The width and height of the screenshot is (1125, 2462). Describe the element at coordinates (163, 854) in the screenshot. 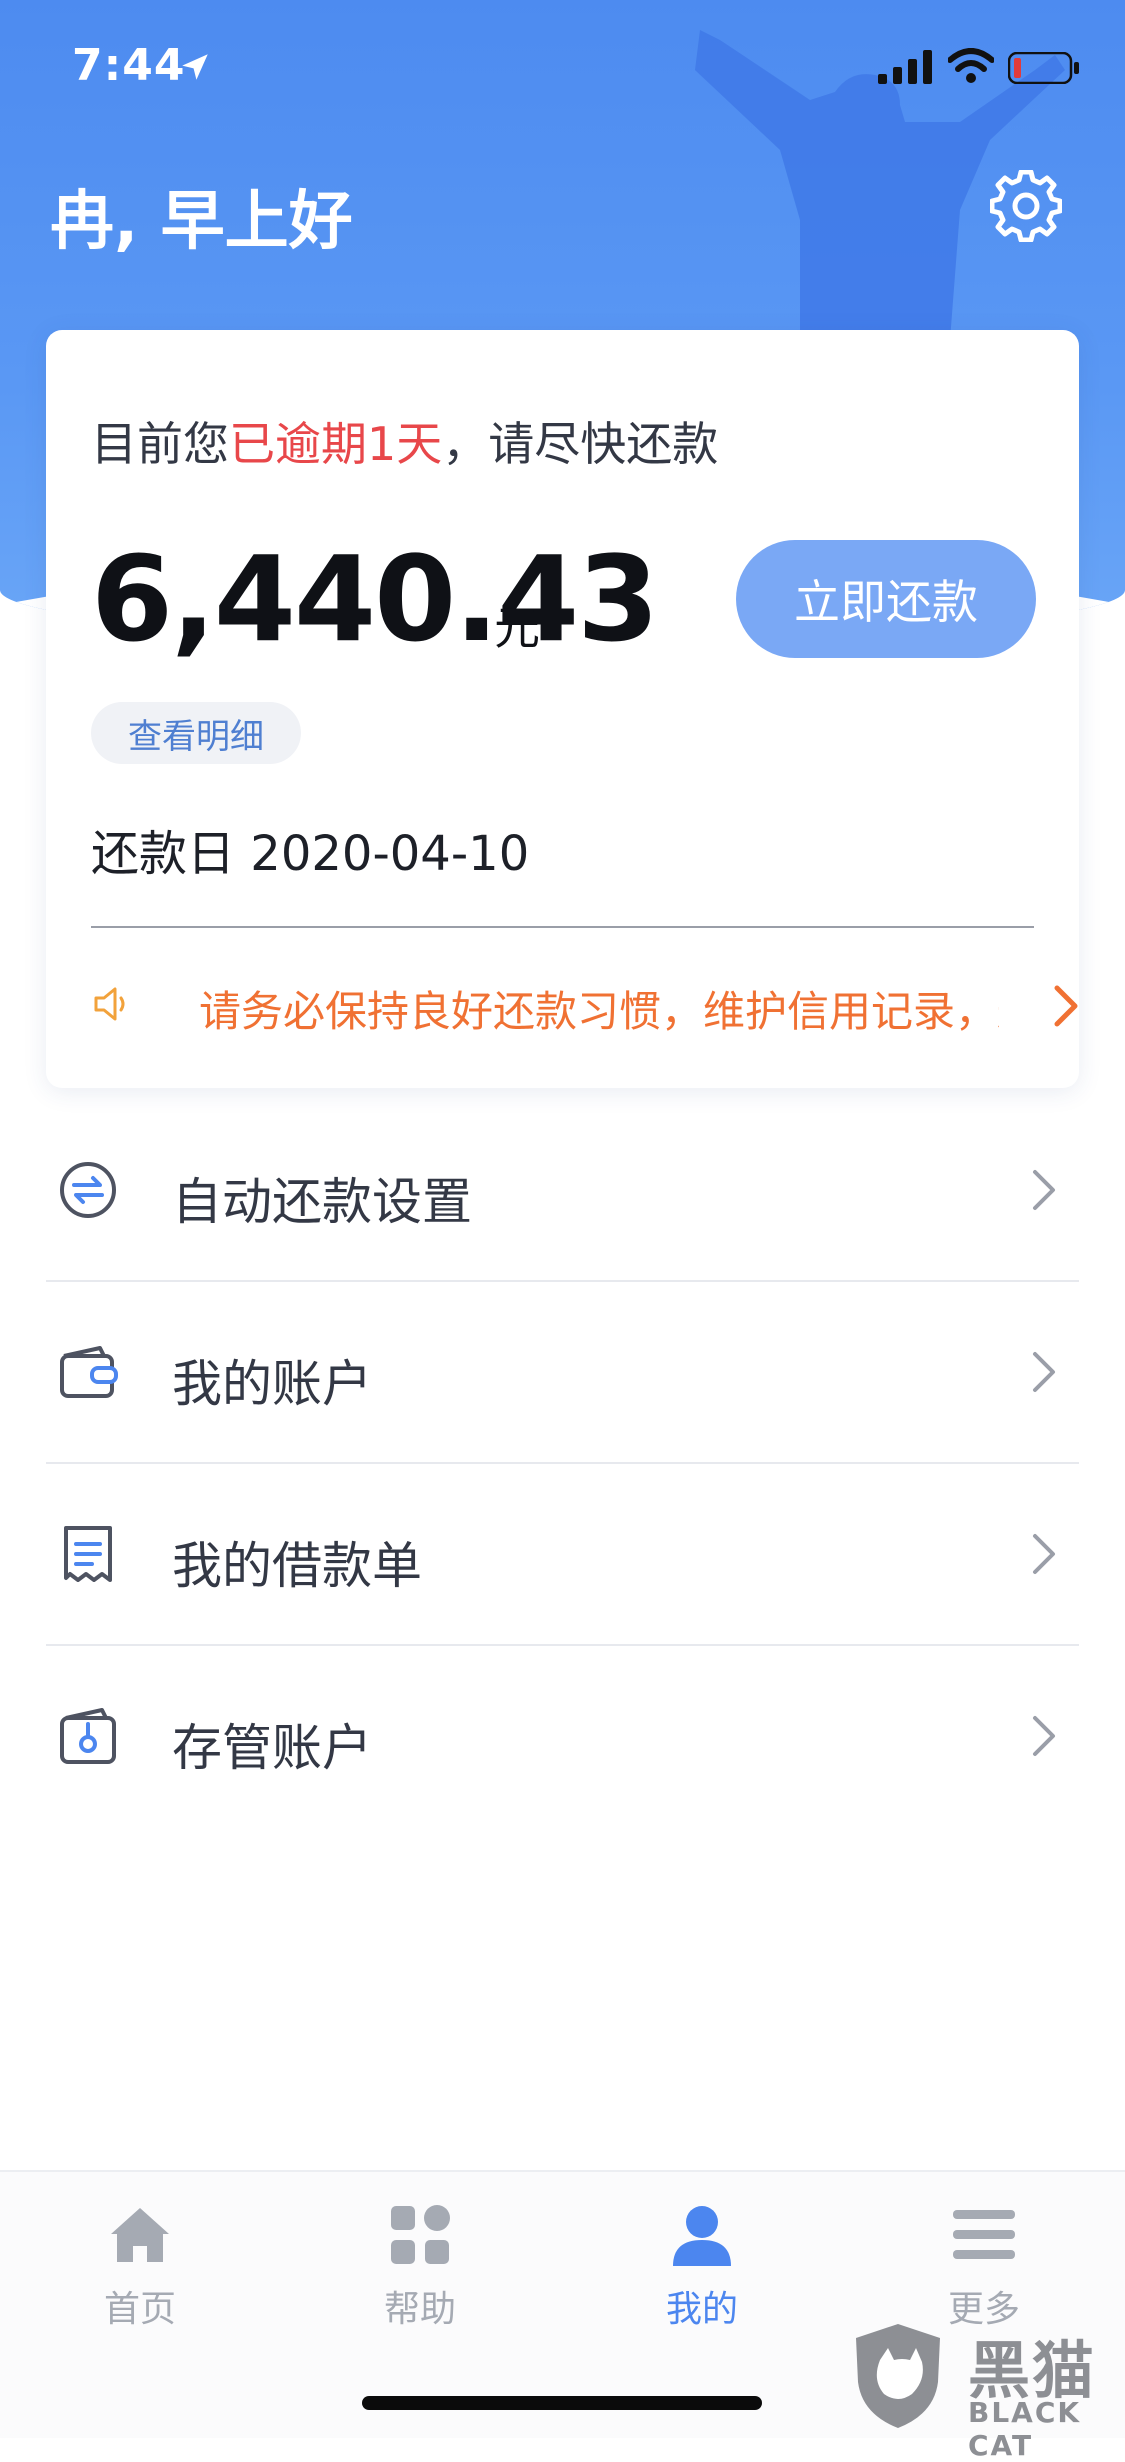

I see `due-date-label: 还款日` at that location.